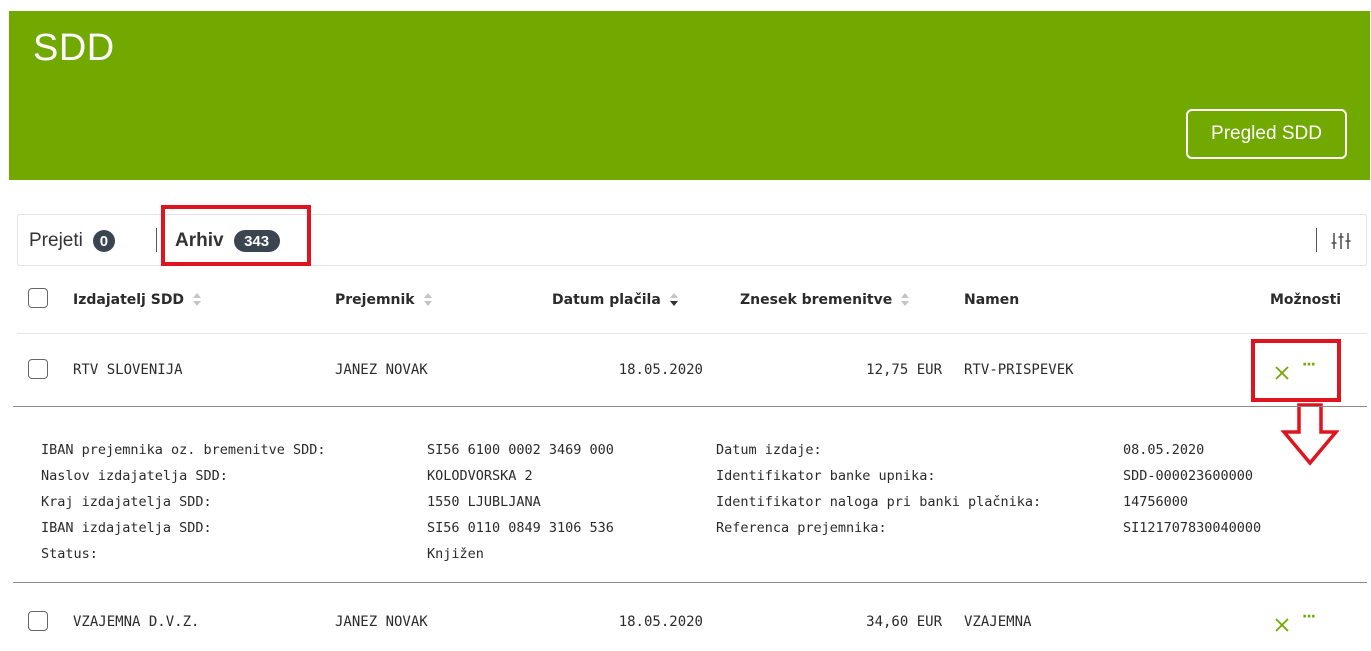 This screenshot has width=1371, height=651. I want to click on cell-issuer: VZAJEMNA D.V.Z., so click(136, 622).